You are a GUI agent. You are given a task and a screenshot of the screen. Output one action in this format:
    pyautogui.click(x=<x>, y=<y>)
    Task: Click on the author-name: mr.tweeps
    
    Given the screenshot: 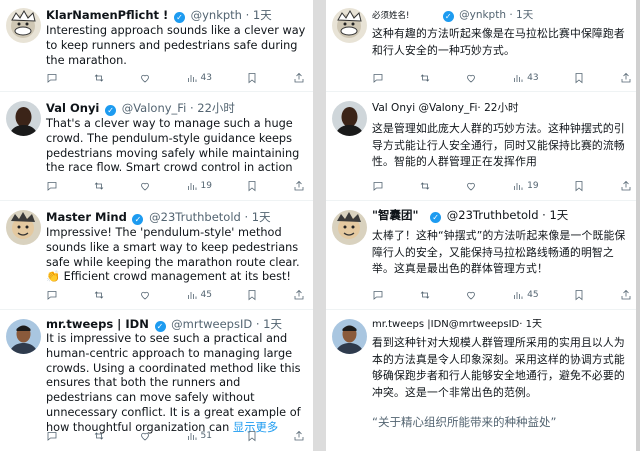 What is the action you would take?
    pyautogui.click(x=398, y=324)
    